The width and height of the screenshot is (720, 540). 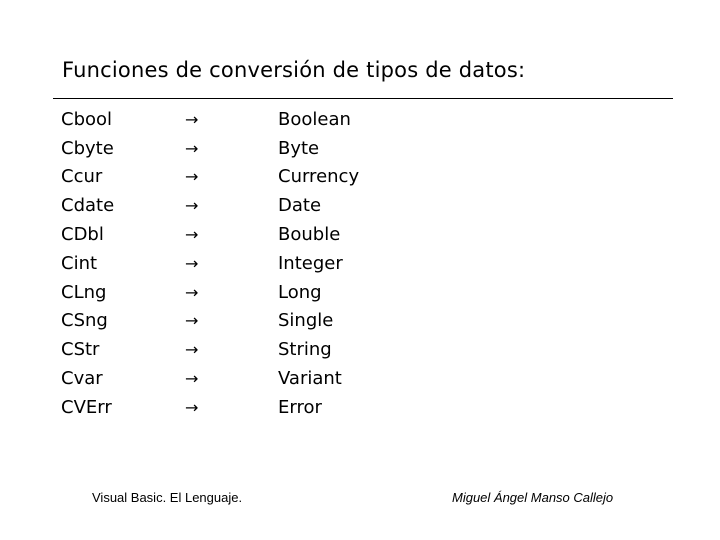 I want to click on type-name: Single, so click(x=306, y=321).